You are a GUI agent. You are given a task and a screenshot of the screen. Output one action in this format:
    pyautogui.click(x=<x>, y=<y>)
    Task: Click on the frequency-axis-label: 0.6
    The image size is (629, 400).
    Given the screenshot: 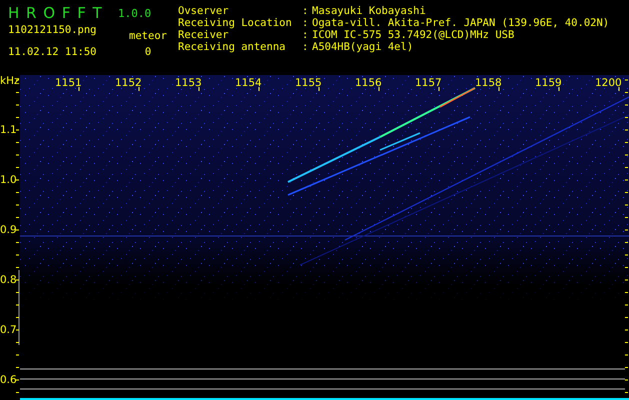 What is the action you would take?
    pyautogui.click(x=8, y=380)
    